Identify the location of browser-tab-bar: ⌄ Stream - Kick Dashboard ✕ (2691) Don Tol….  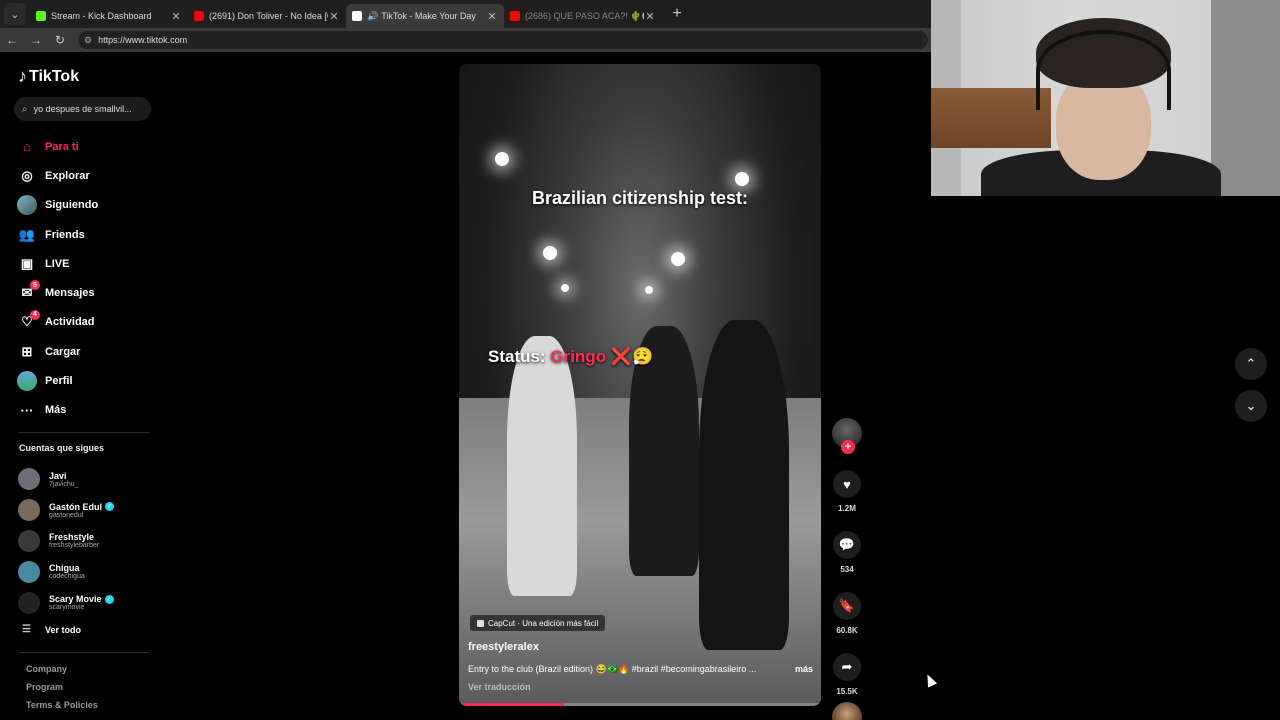
(466, 14).